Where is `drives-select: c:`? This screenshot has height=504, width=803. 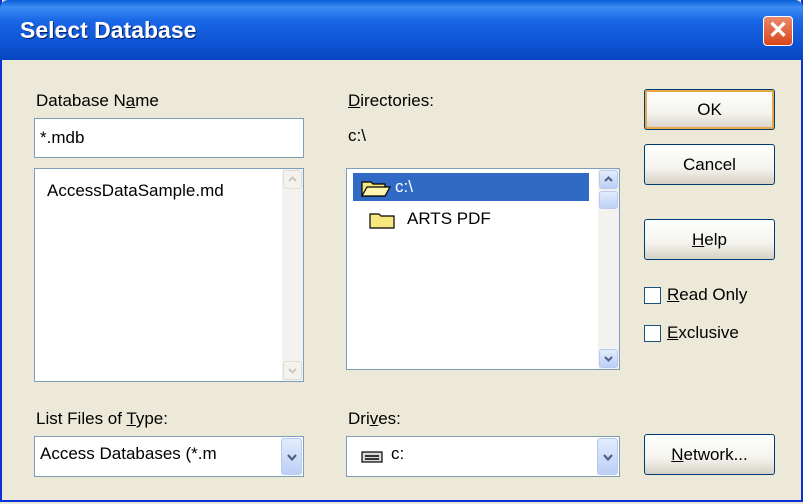 drives-select: c: is located at coordinates (483, 456).